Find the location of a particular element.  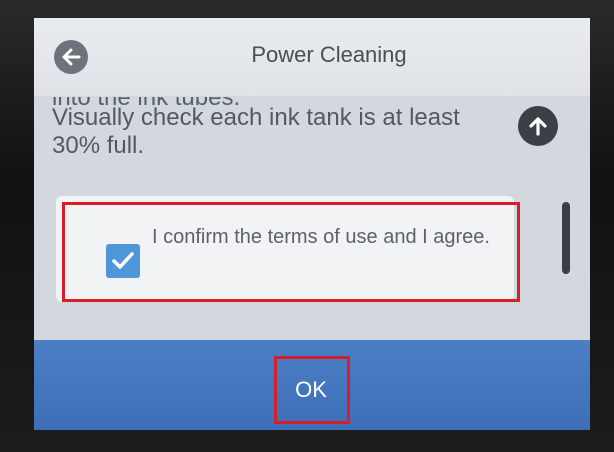

arrow-left-icon is located at coordinates (71, 57).